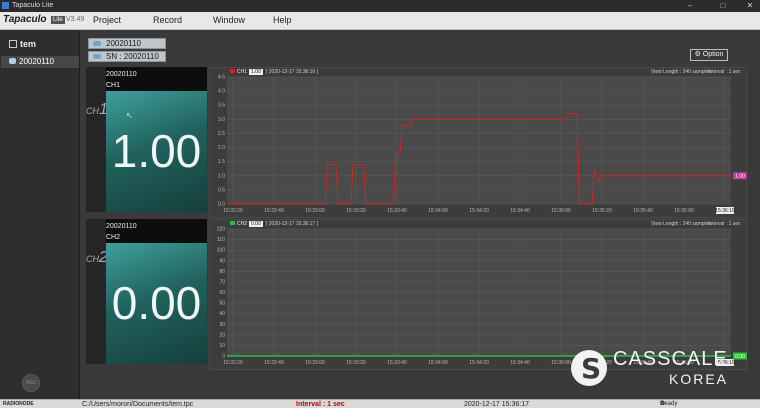 This screenshot has width=760, height=408. I want to click on project-group: tem, so click(22, 44).